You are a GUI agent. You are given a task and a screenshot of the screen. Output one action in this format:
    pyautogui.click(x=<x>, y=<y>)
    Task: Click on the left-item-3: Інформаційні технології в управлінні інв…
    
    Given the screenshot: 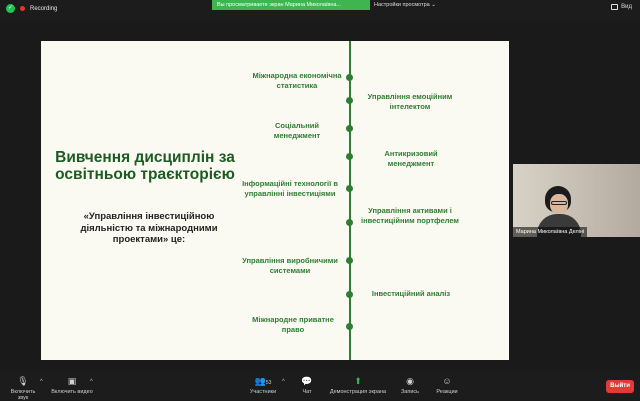 What is the action you would take?
    pyautogui.click(x=290, y=188)
    